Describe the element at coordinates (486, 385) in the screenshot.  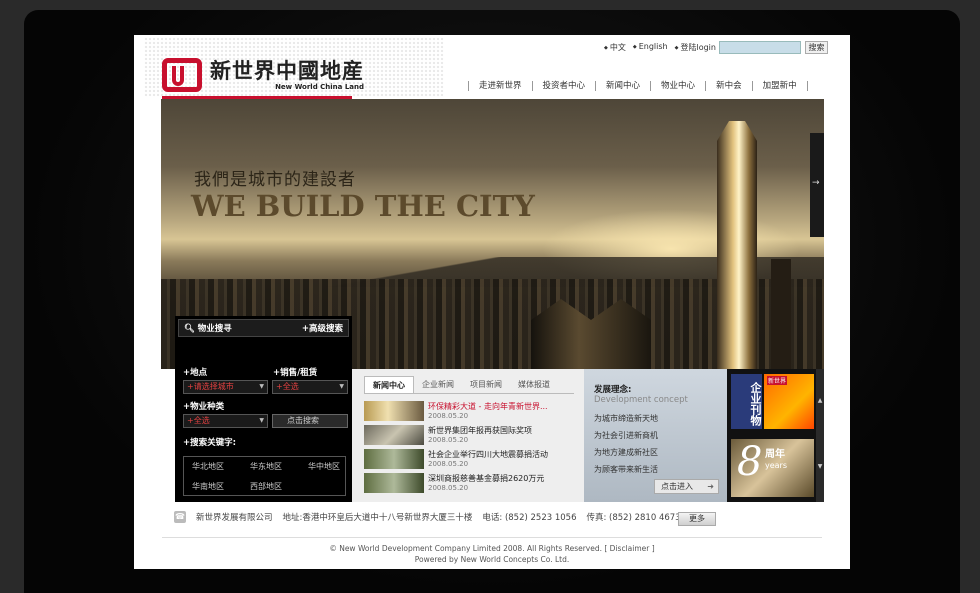
I see `tab-project-news: 项目新闻` at that location.